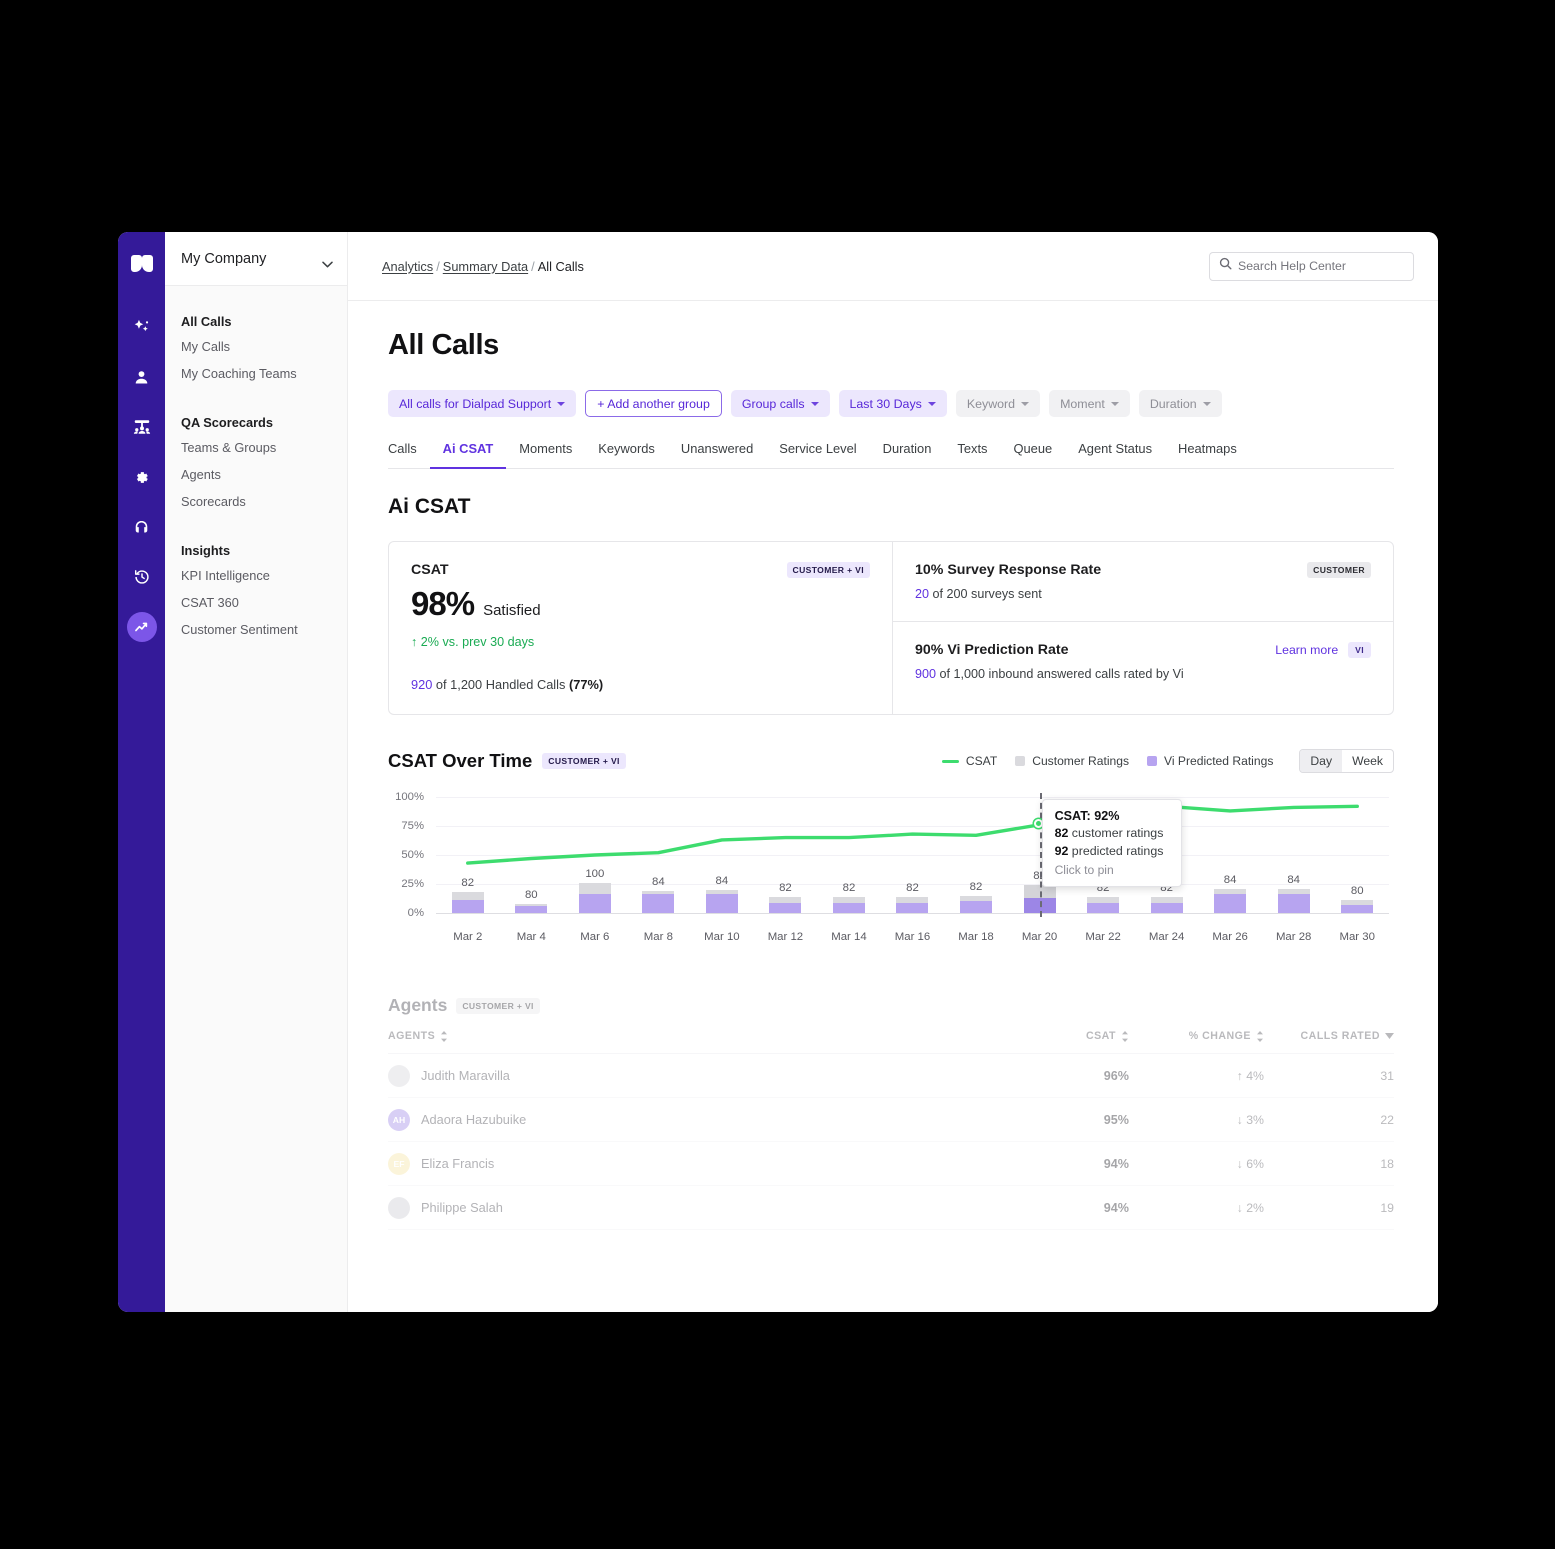  What do you see at coordinates (256, 259) in the screenshot?
I see `company-switcher: My Company` at bounding box center [256, 259].